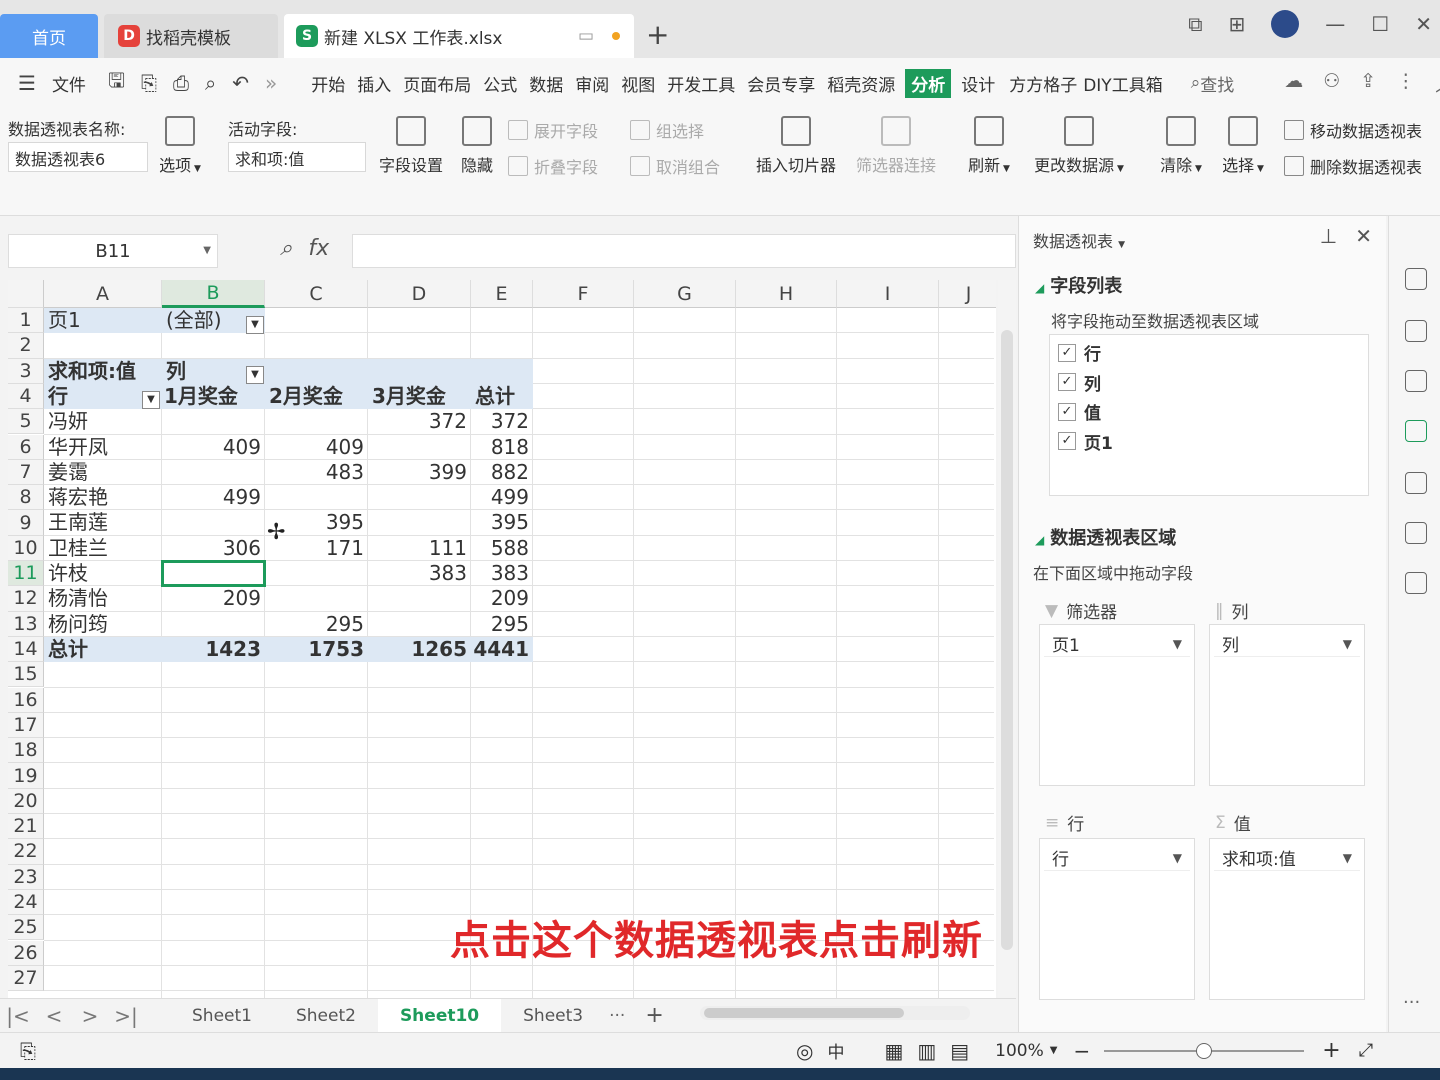 Image resolution: width=1440 pixels, height=1080 pixels. What do you see at coordinates (1437, 83) in the screenshot?
I see `collapse-ribbon-icon: ︿` at bounding box center [1437, 83].